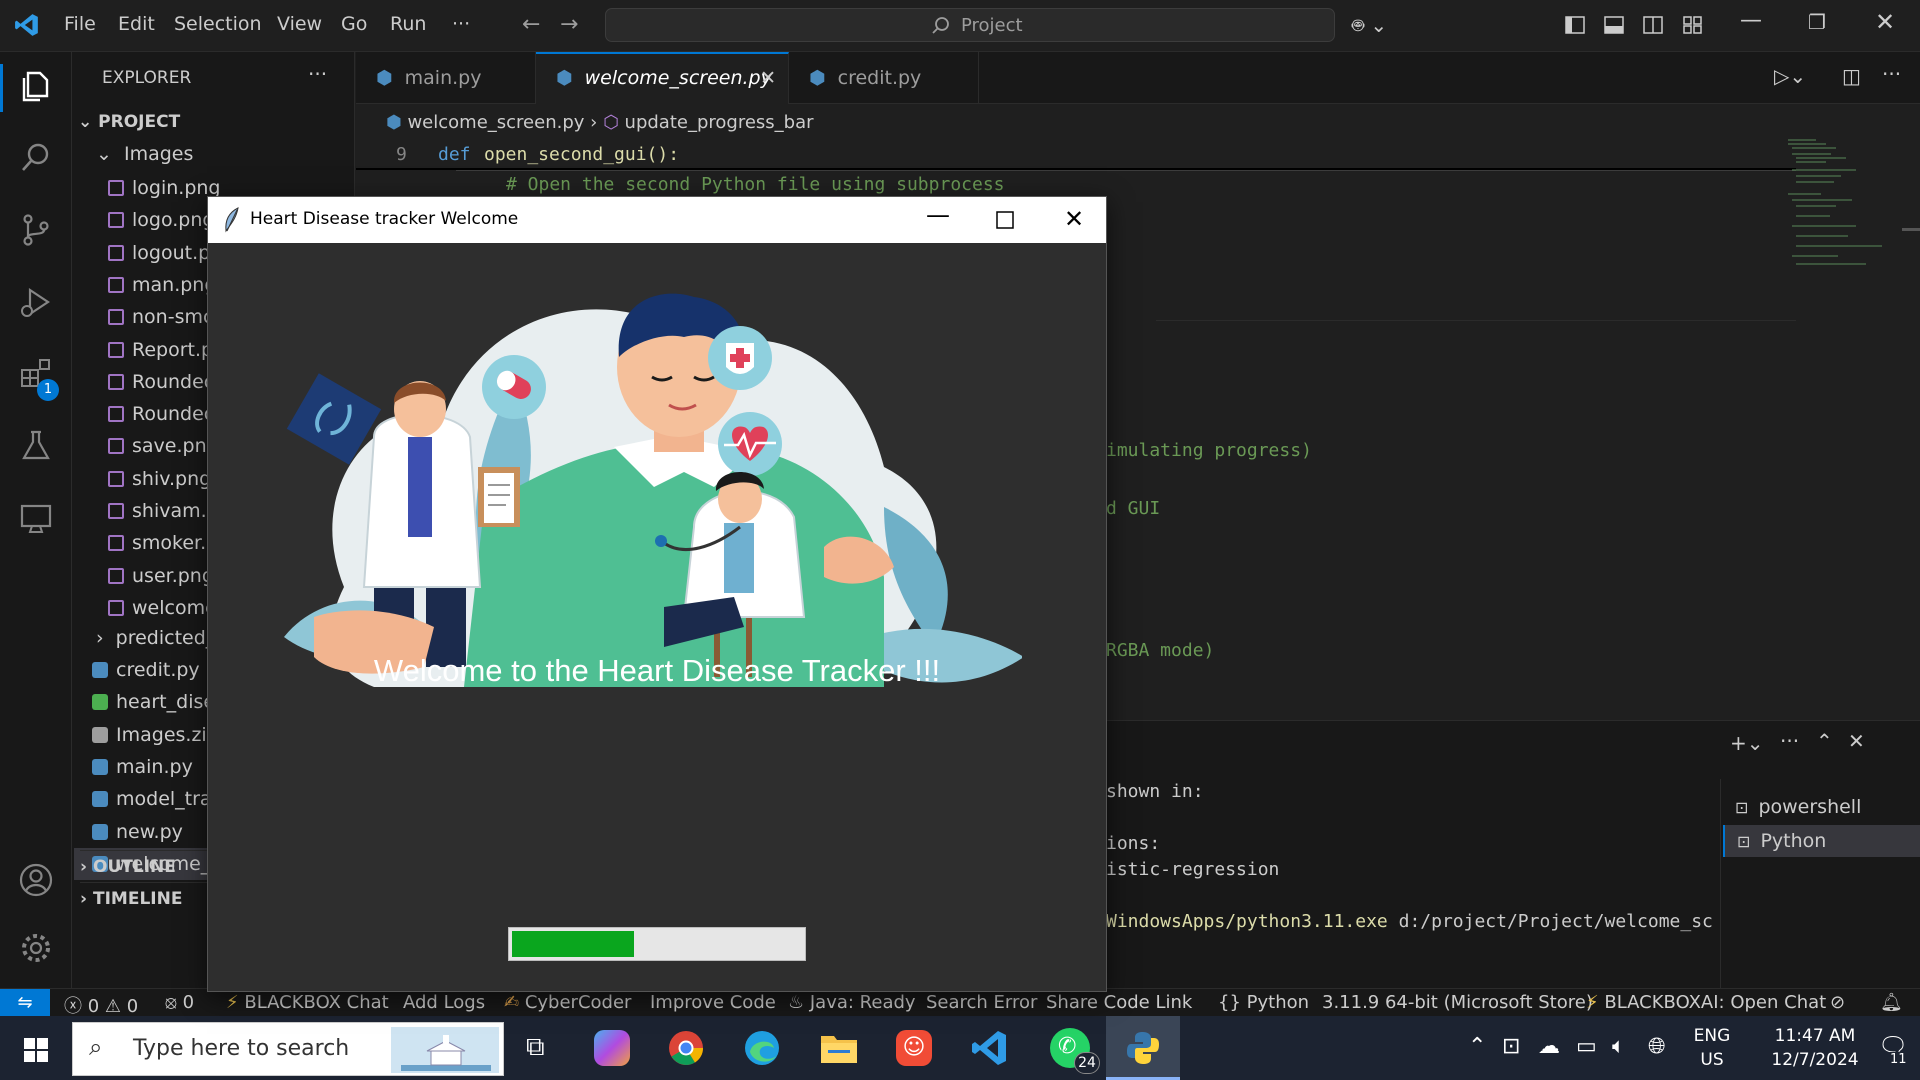  Describe the element at coordinates (531, 24) in the screenshot. I see `nav-back-icon: ←` at that location.